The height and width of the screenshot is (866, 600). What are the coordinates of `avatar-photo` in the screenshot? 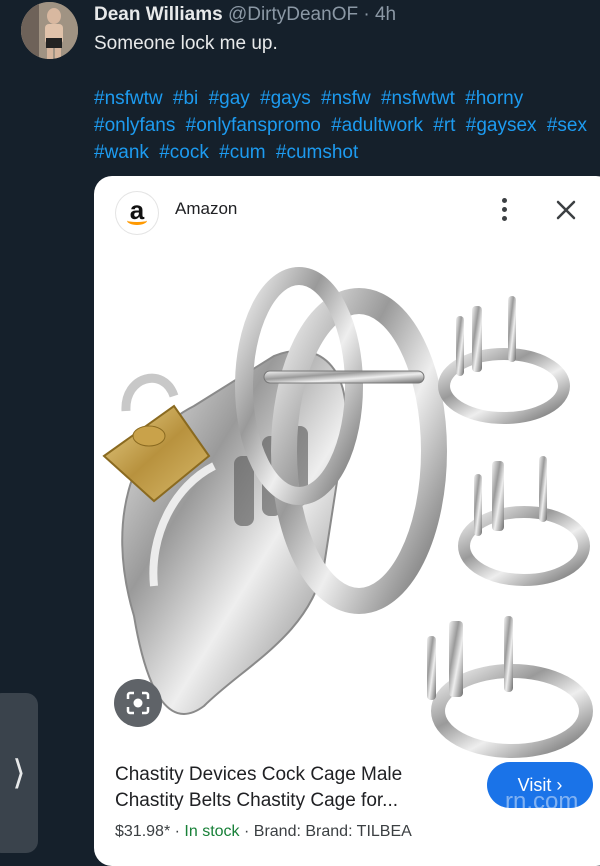 It's located at (49, 30).